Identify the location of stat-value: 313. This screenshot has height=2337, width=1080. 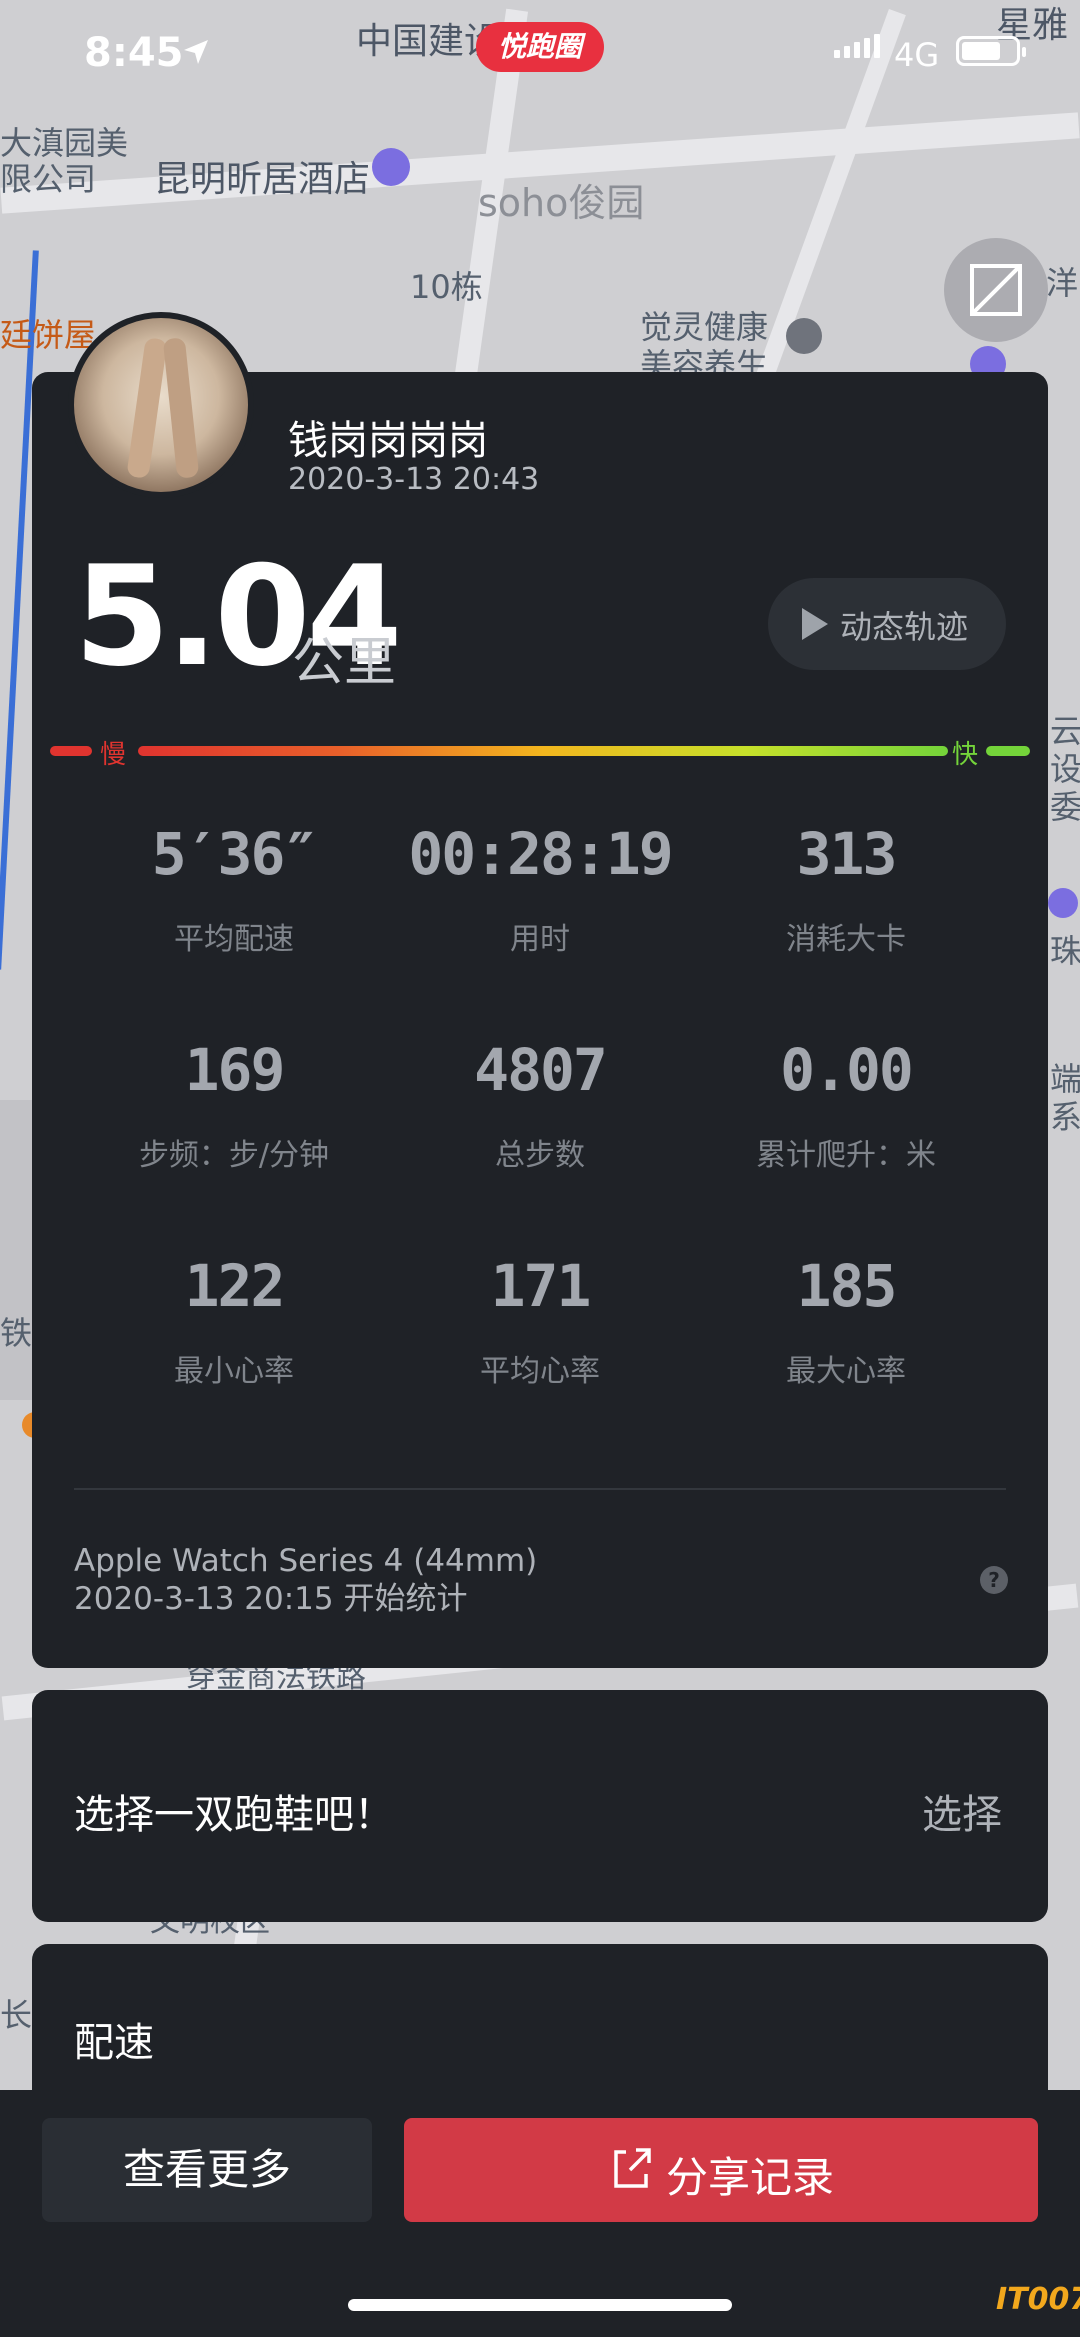
(847, 854).